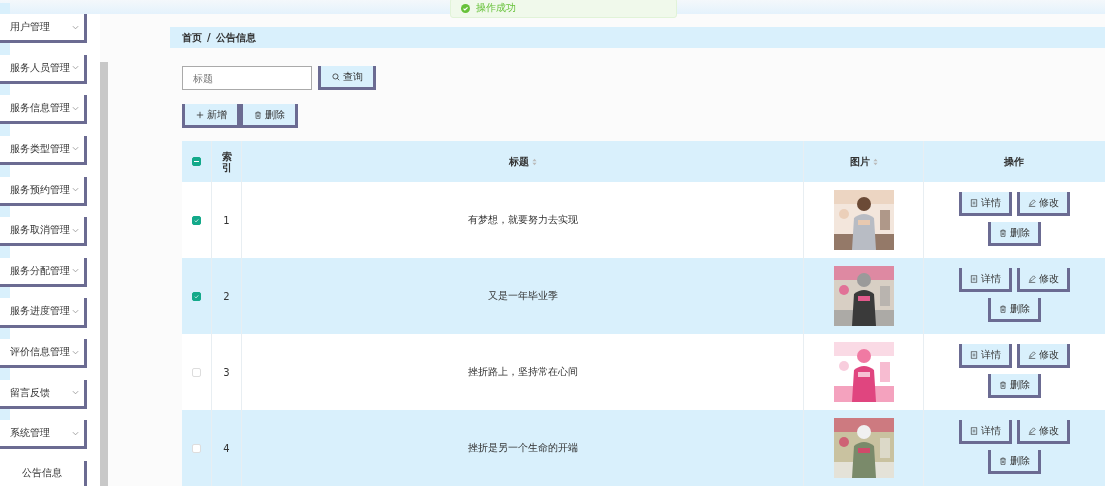  I want to click on plus-icon, so click(199, 114).